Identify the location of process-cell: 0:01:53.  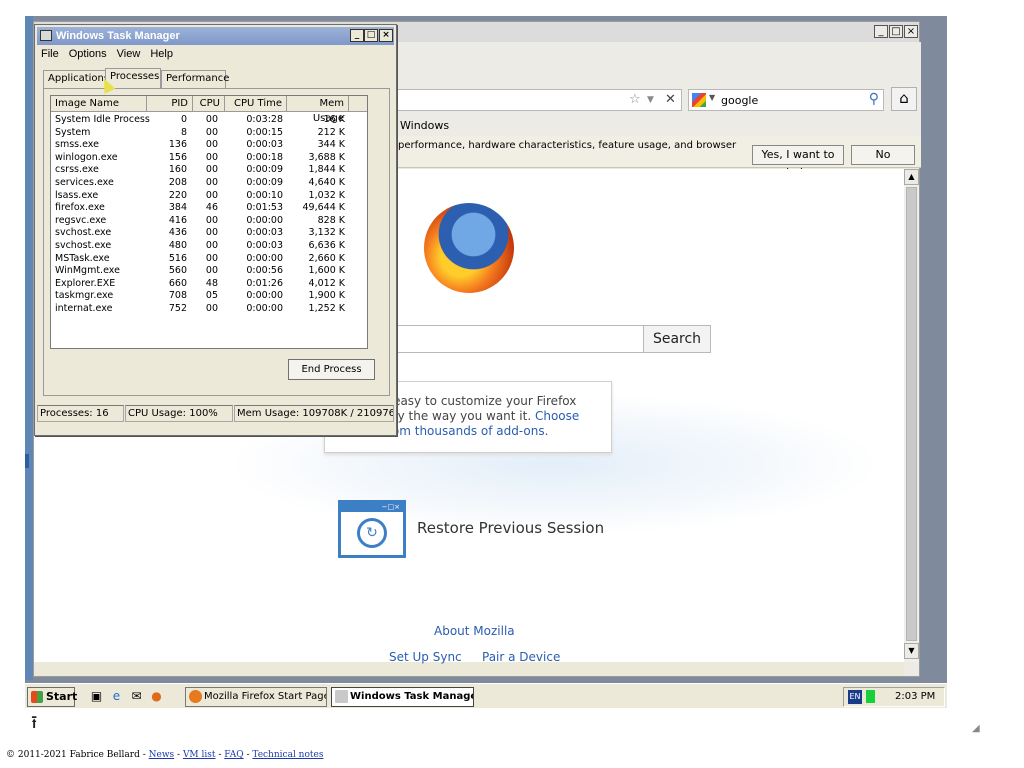
(264, 208).